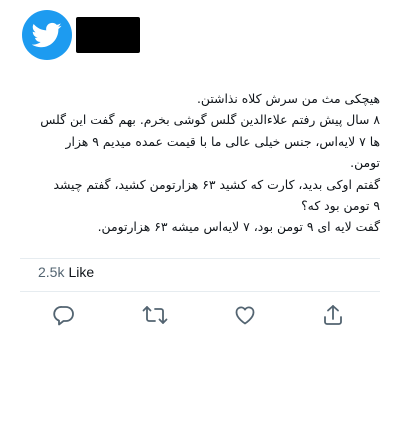  I want to click on reply-icon, so click(63, 316).